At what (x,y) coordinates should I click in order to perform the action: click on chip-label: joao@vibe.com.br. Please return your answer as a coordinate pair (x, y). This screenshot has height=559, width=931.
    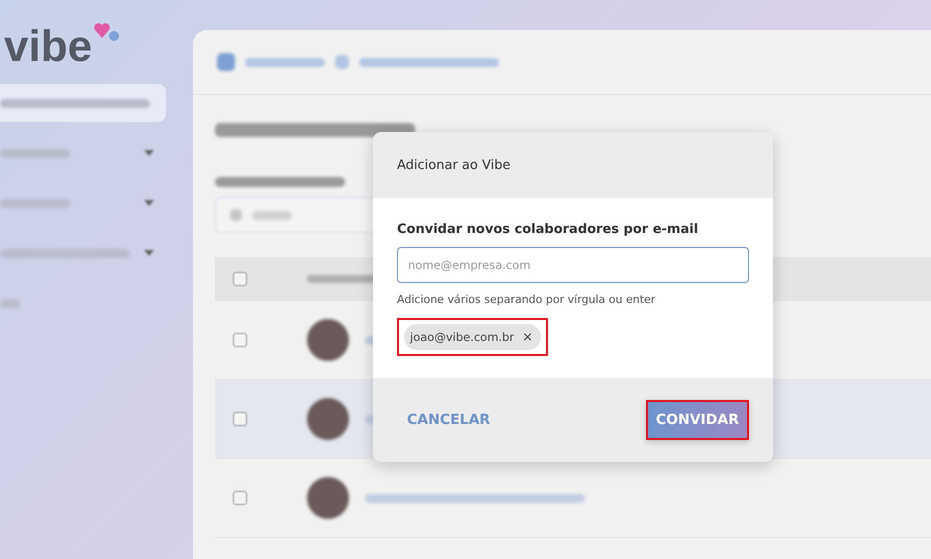
    Looking at the image, I should click on (462, 337).